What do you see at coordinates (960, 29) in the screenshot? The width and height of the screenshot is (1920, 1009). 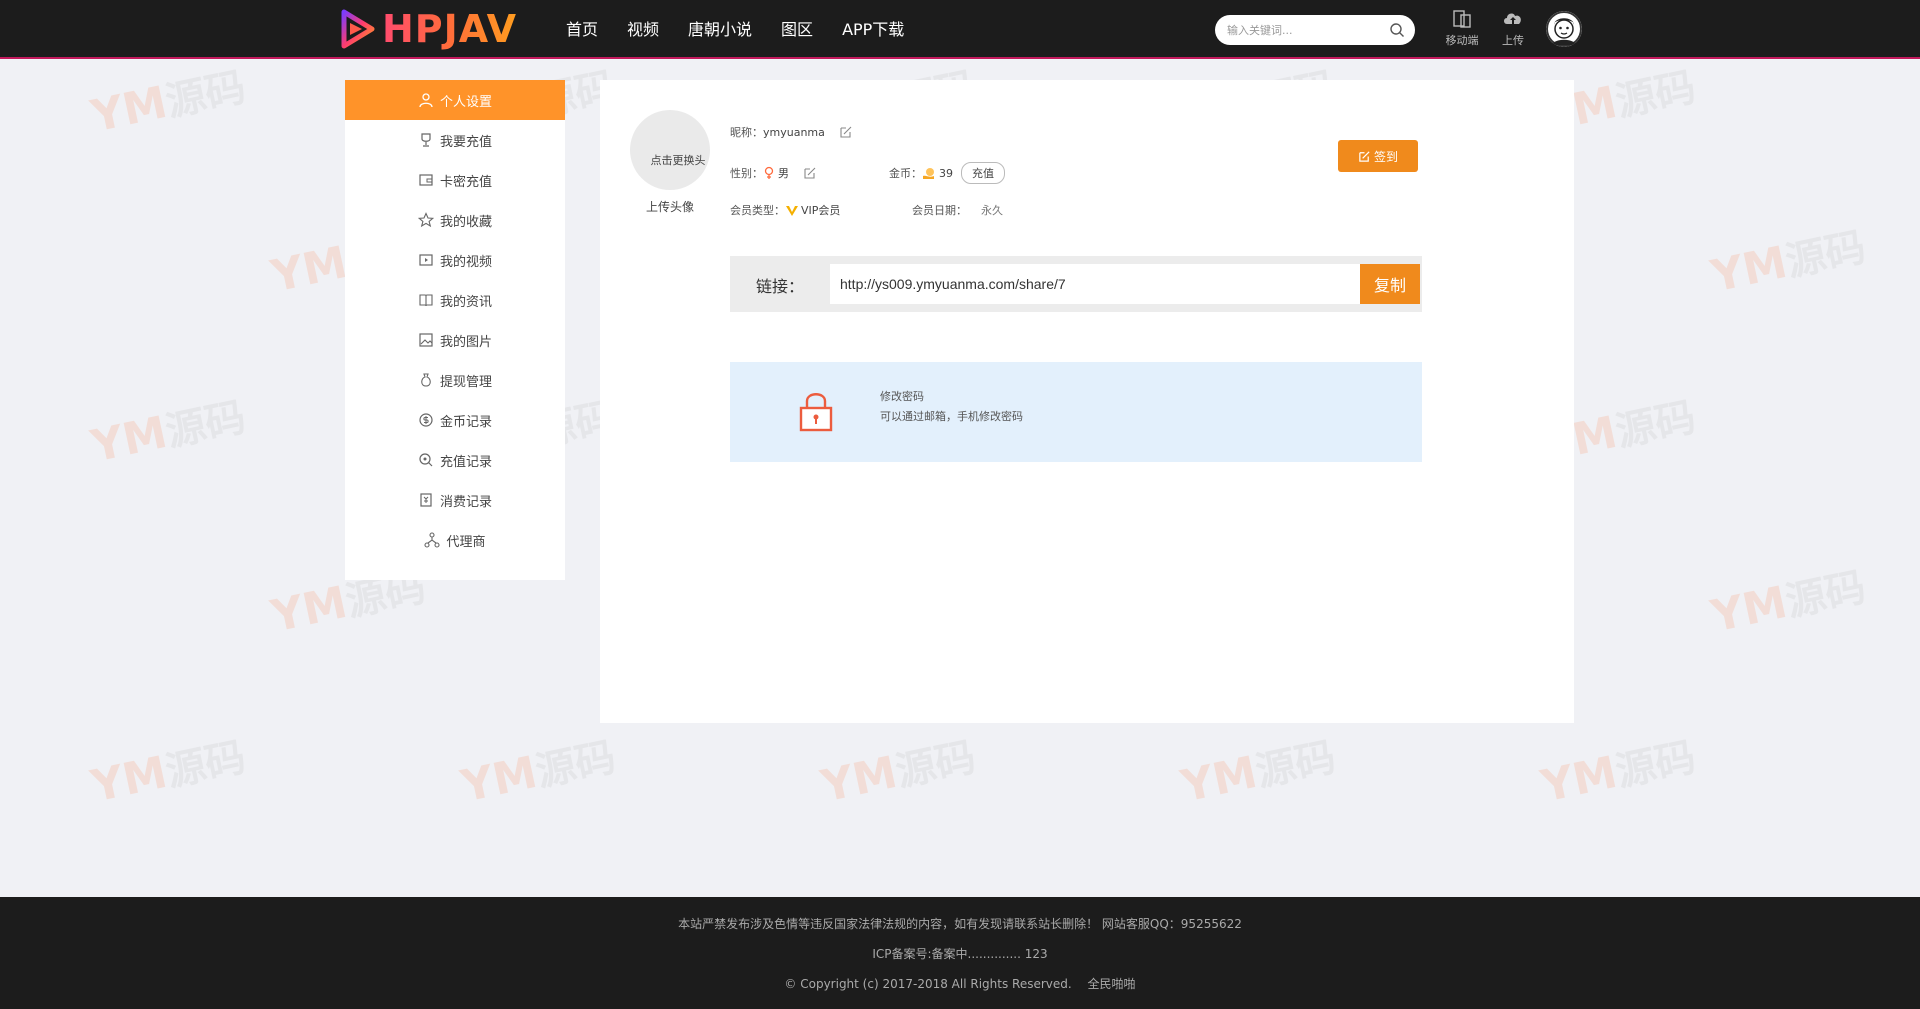 I see `top-header: HPJAV 首页 视频 唐朝小说 图区 APP下载 移动端 上传` at bounding box center [960, 29].